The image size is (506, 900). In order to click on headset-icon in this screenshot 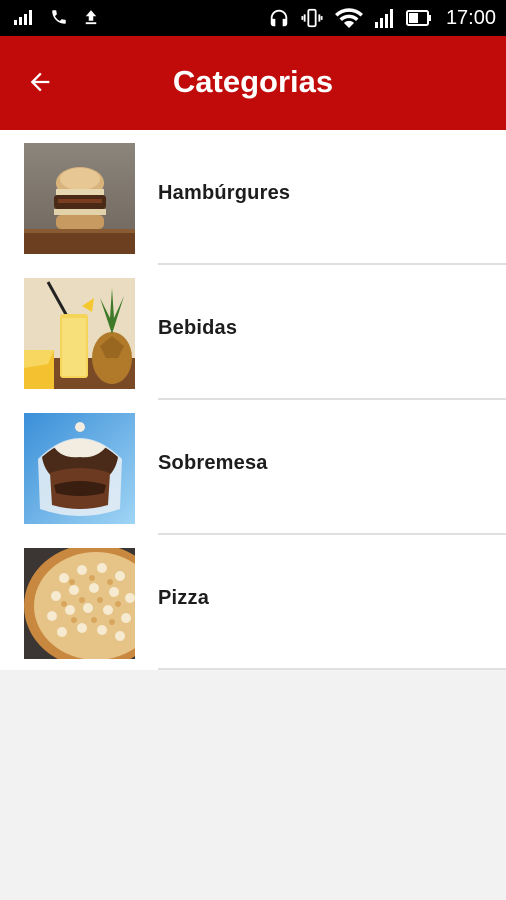, I will do `click(279, 18)`.